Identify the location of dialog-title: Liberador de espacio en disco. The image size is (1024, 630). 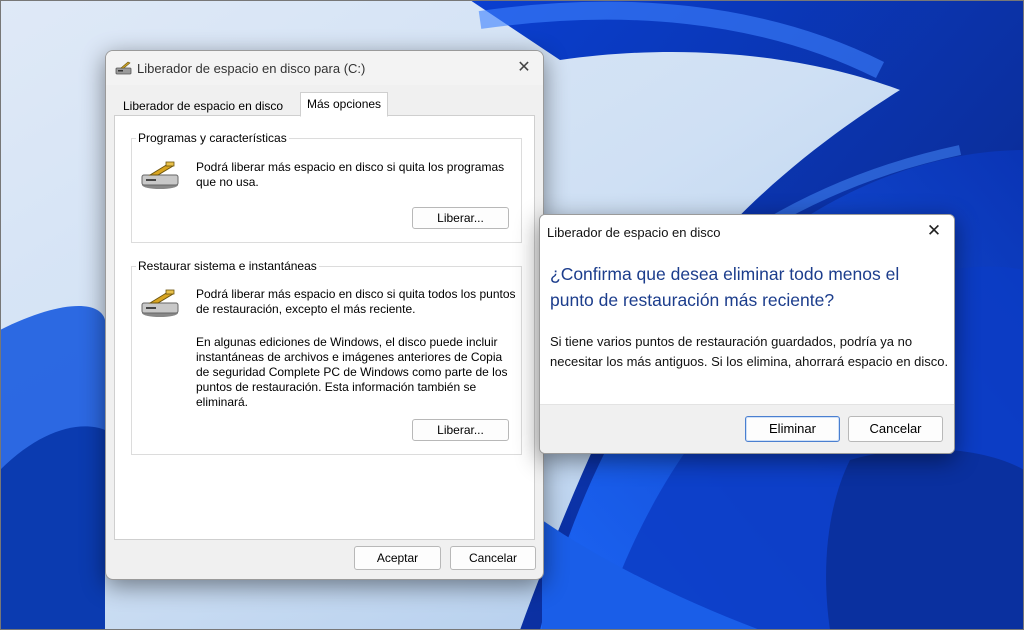
(634, 232).